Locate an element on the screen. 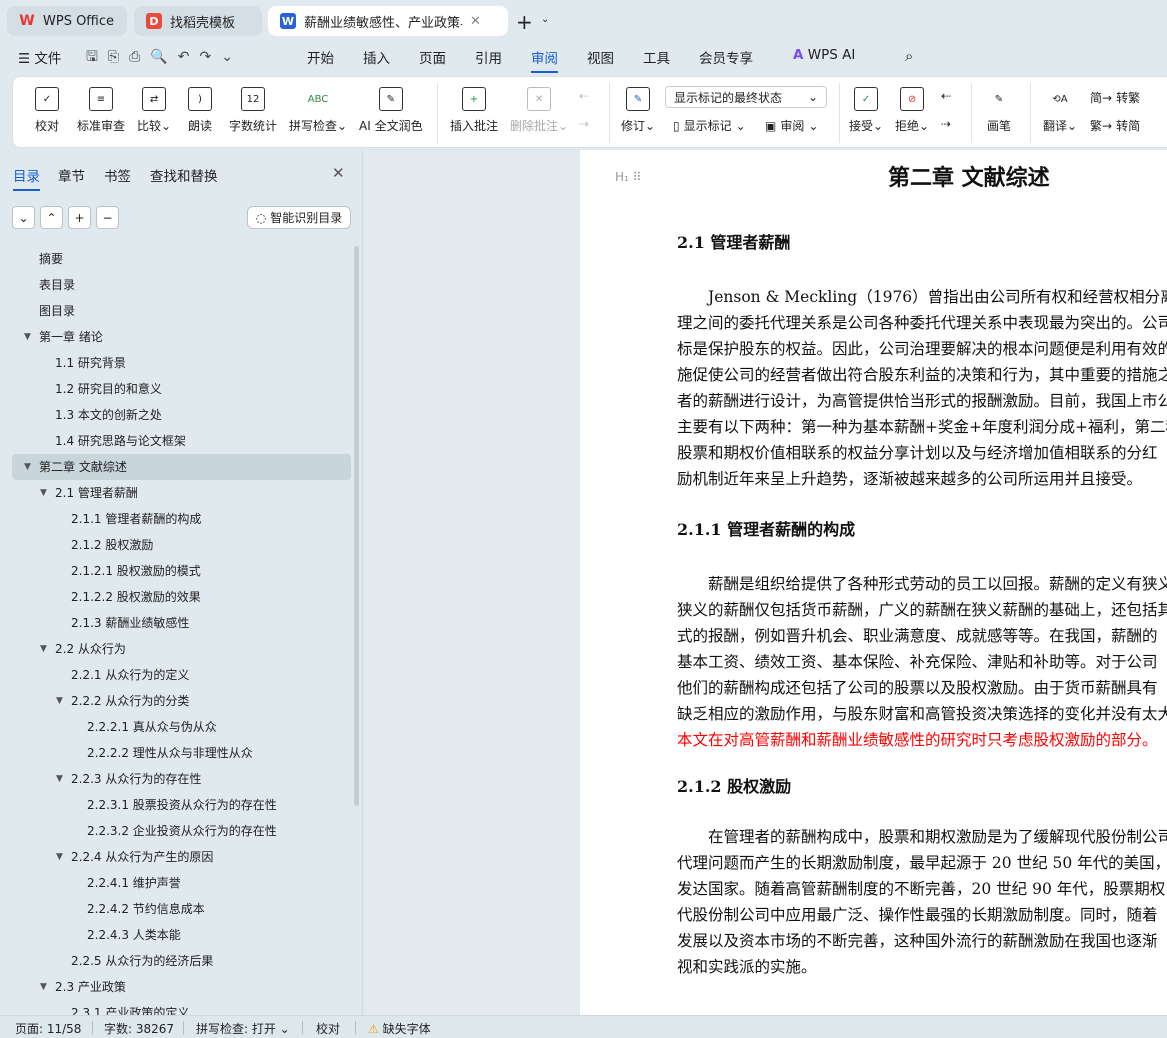 The height and width of the screenshot is (1038, 1167). proofread-status: 校对 is located at coordinates (328, 1028).